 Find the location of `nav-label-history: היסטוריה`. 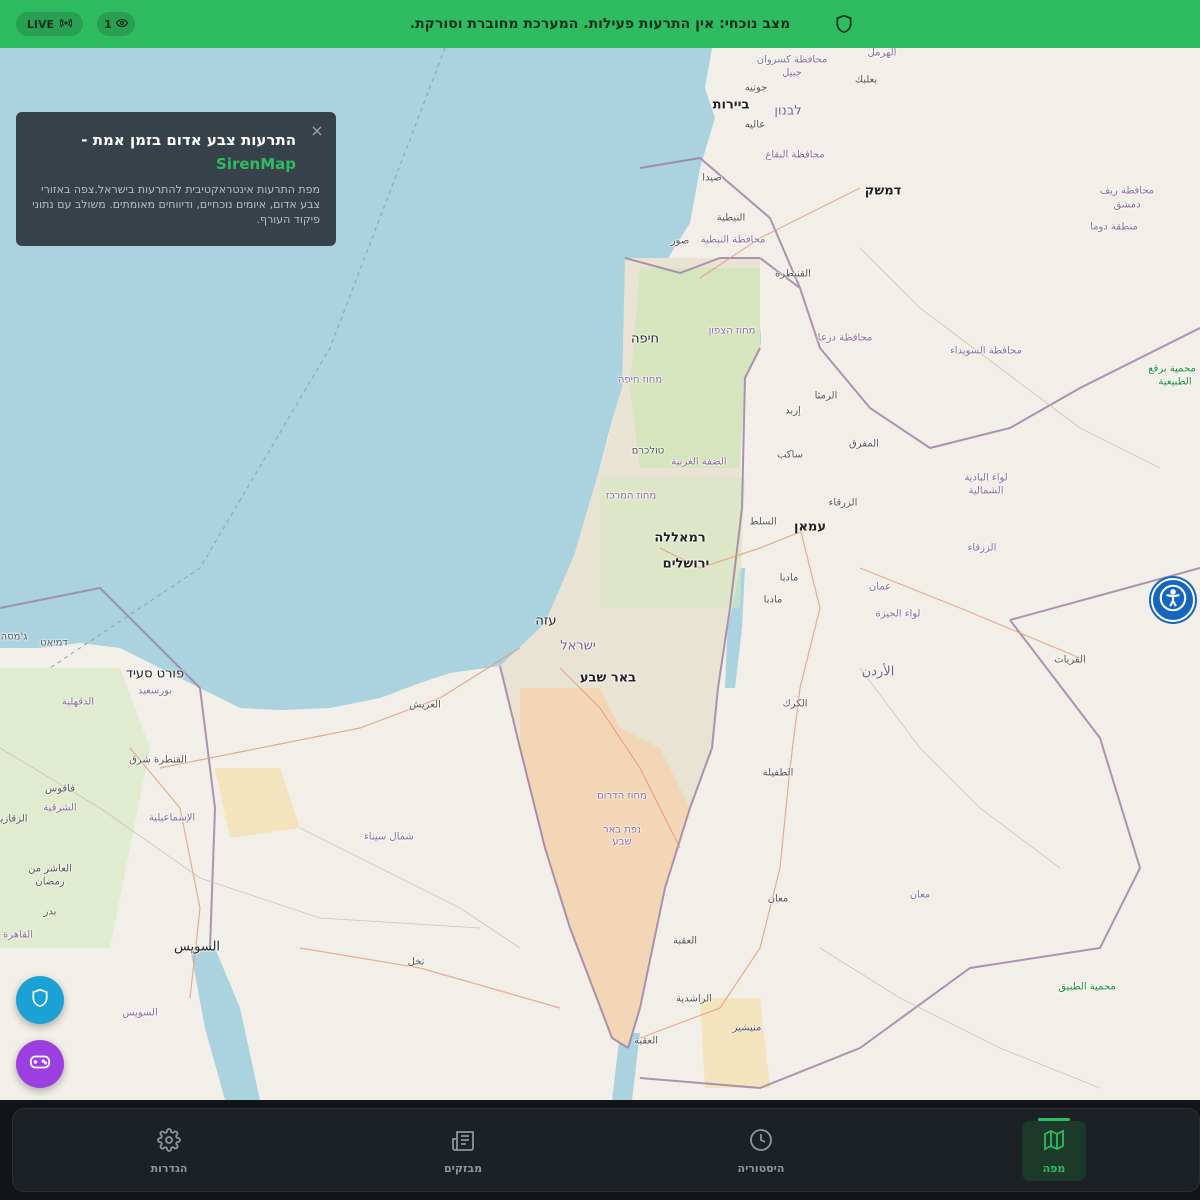

nav-label-history: היסטוריה is located at coordinates (761, 1168).